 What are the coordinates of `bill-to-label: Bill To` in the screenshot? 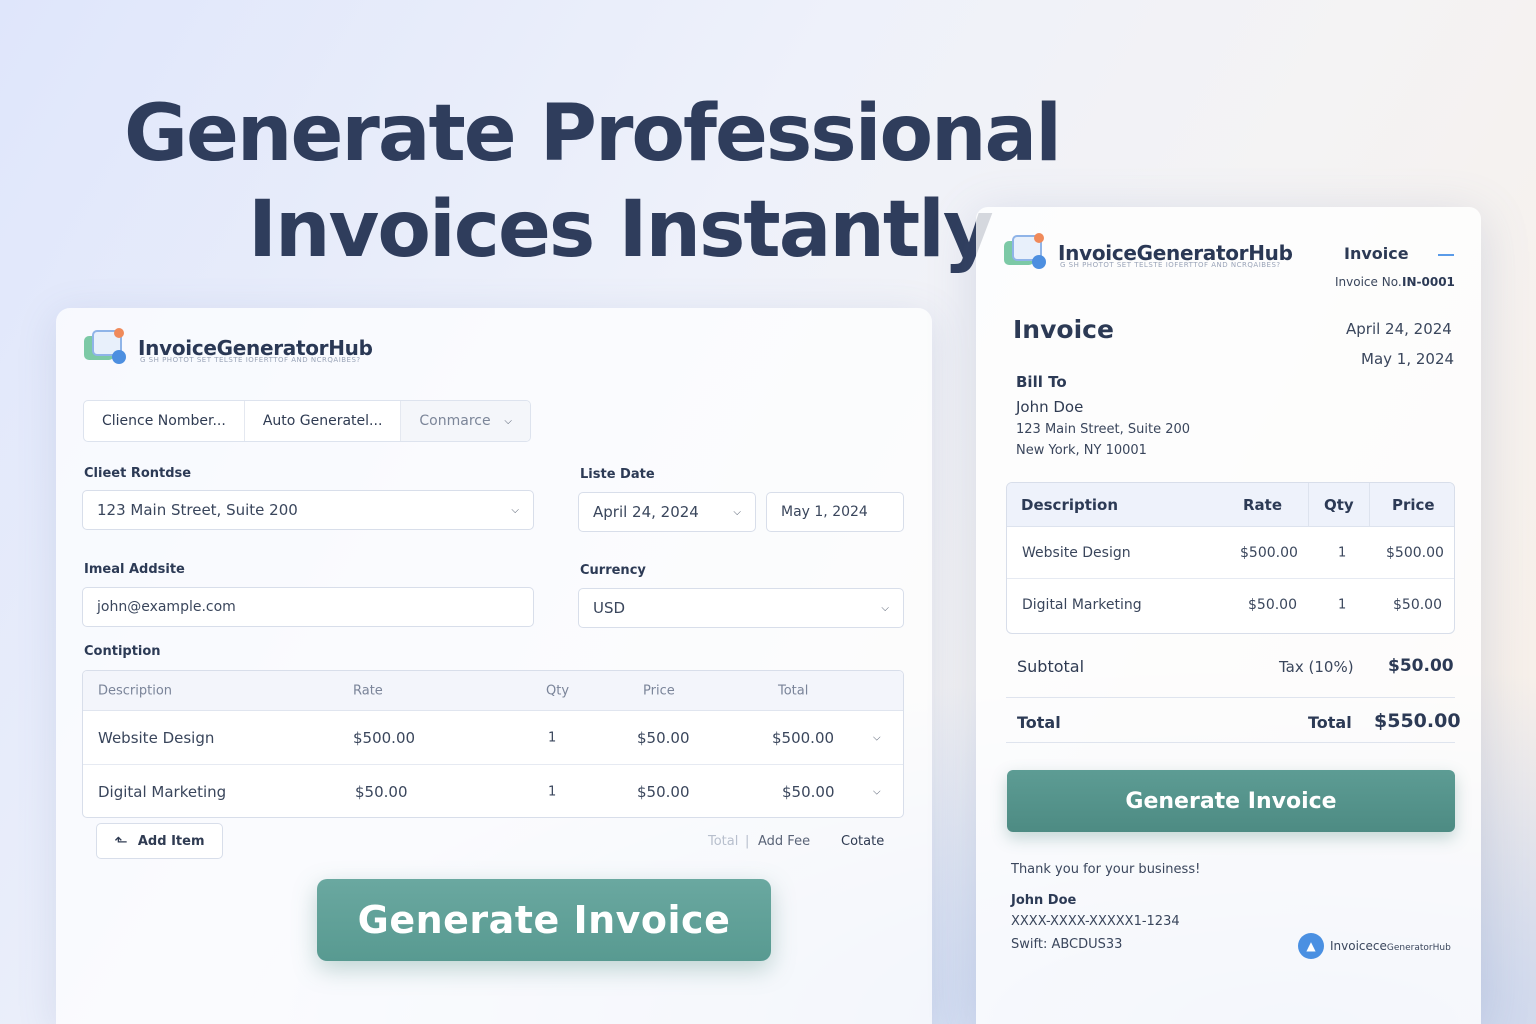 It's located at (1041, 382).